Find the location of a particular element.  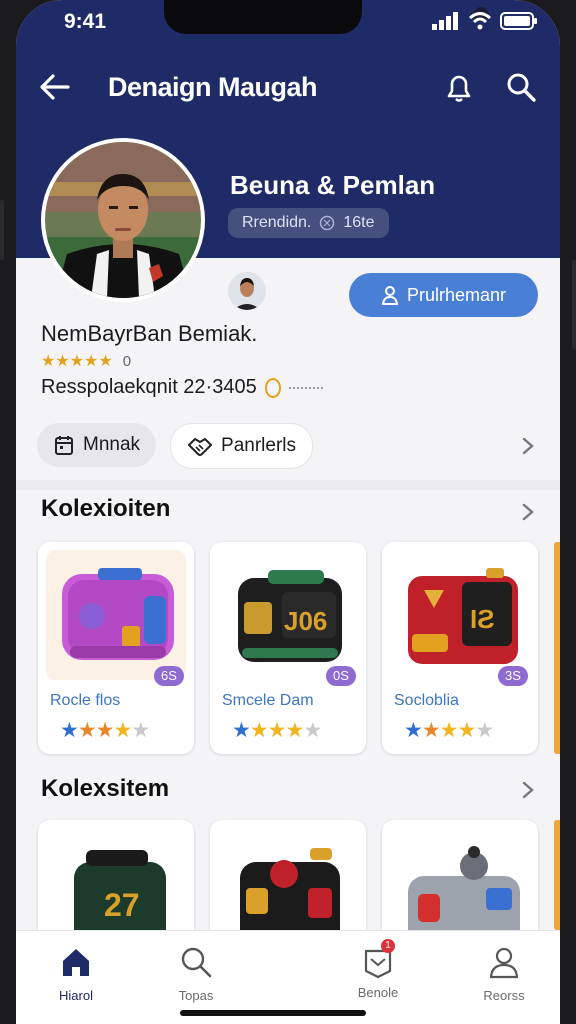

top-app-bar: Denaign Maugah is located at coordinates (288, 88).